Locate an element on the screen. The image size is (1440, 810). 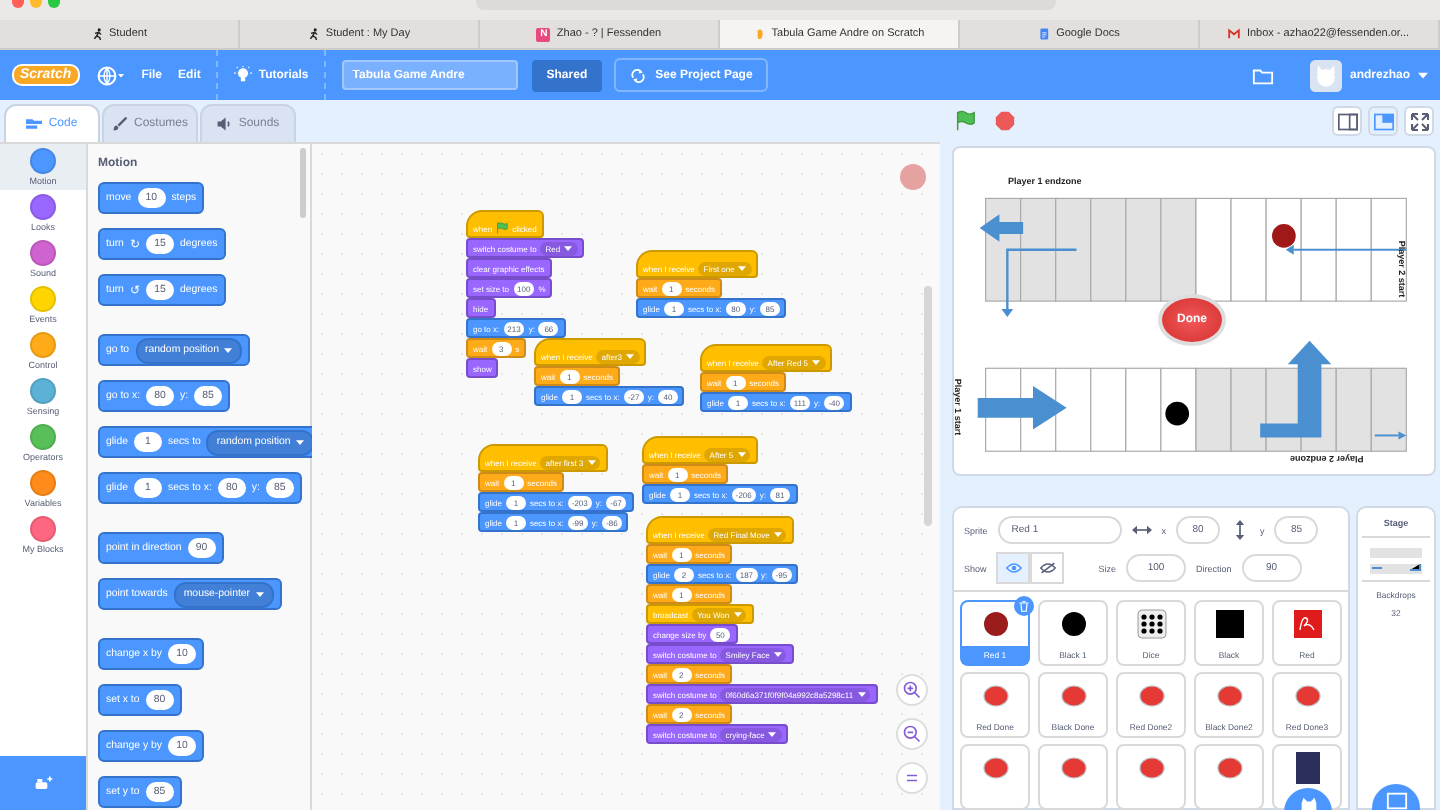
zoom-in-button is located at coordinates (912, 690).